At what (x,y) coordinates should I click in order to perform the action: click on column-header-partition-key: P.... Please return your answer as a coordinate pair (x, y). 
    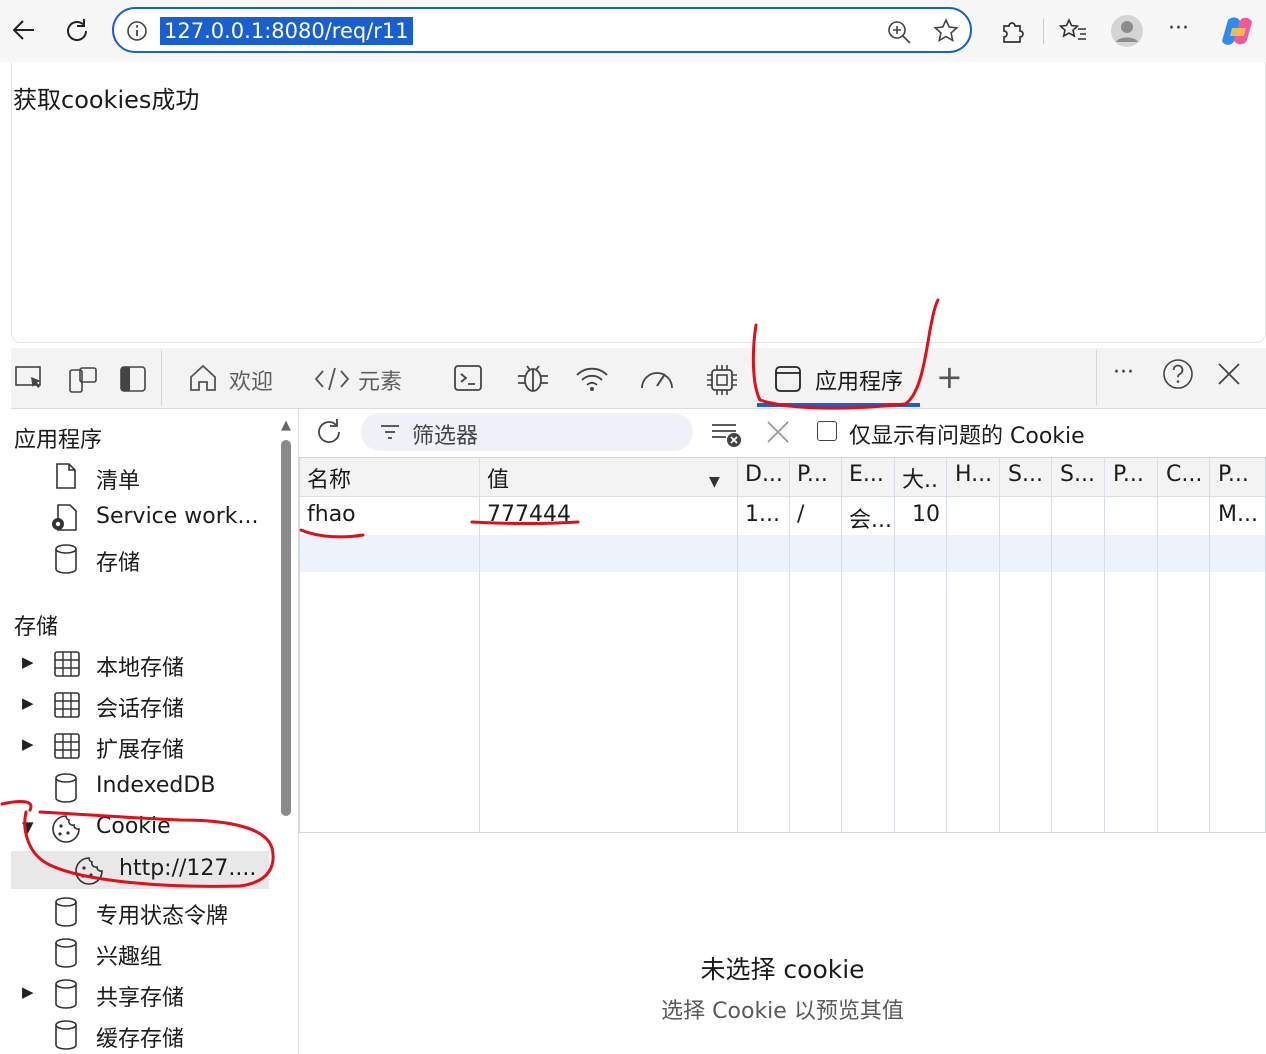
    Looking at the image, I should click on (1128, 474).